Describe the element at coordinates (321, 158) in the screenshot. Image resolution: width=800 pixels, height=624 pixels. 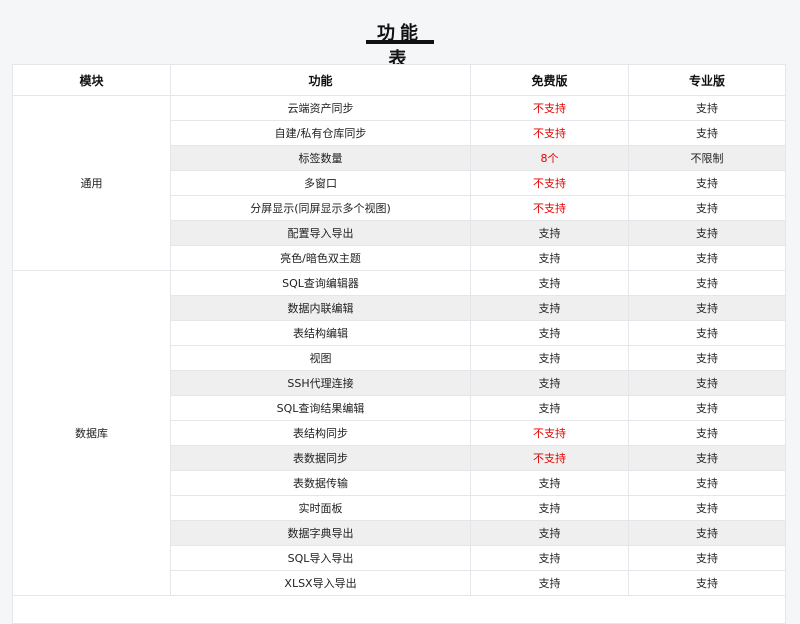
I see `feature-cell: 标签数量` at that location.